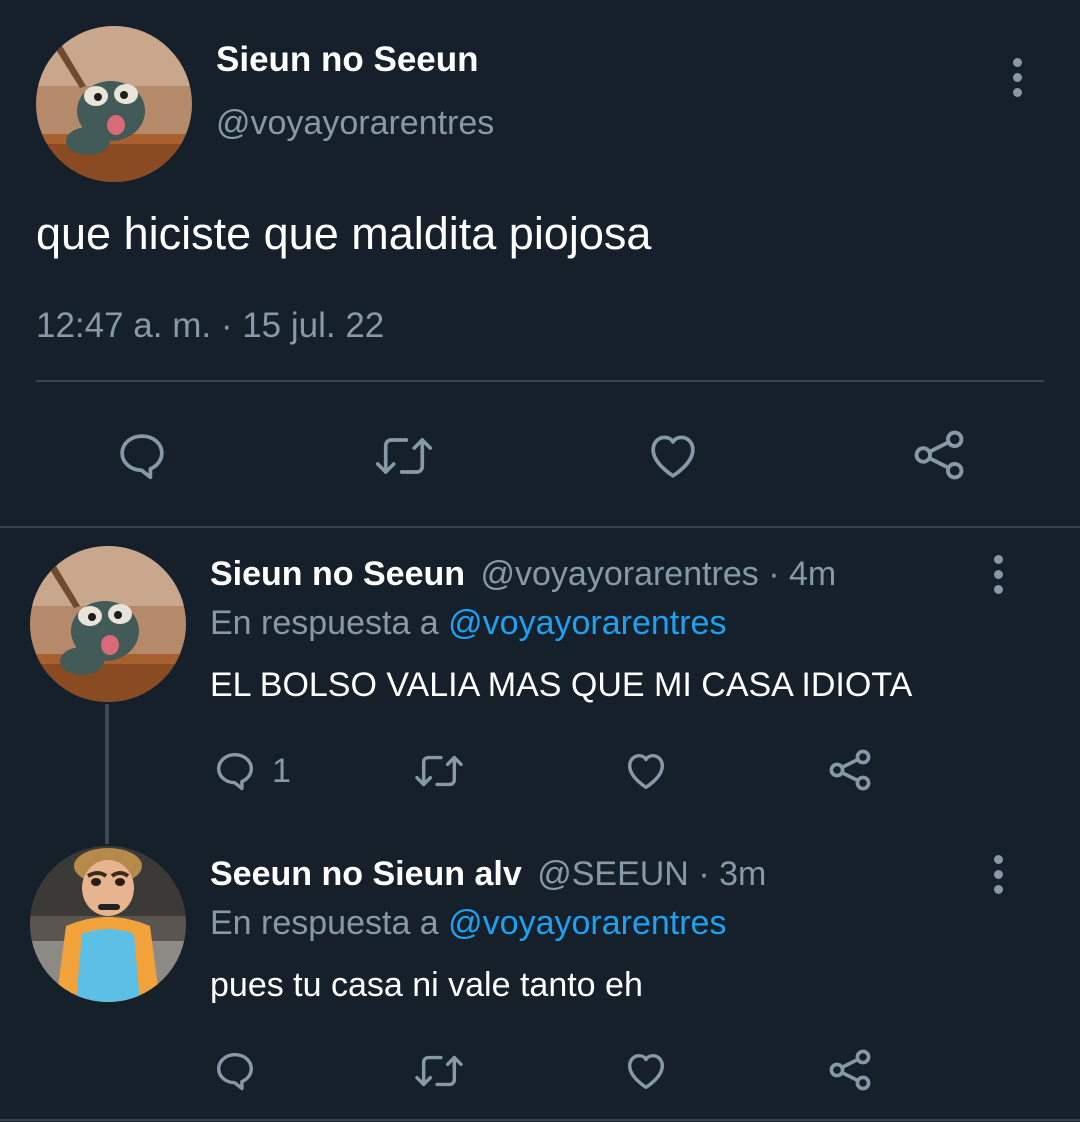  I want to click on author-name: Seeun no Sieun alv, so click(366, 874).